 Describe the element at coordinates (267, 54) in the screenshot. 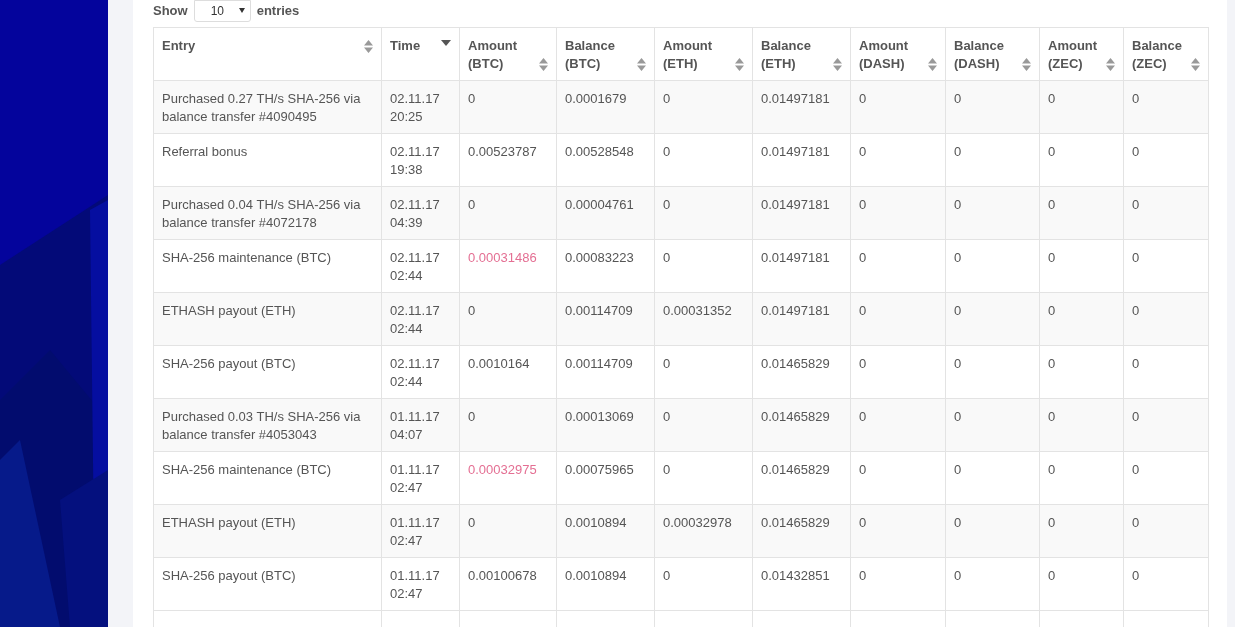

I see `column-header: Entry` at that location.